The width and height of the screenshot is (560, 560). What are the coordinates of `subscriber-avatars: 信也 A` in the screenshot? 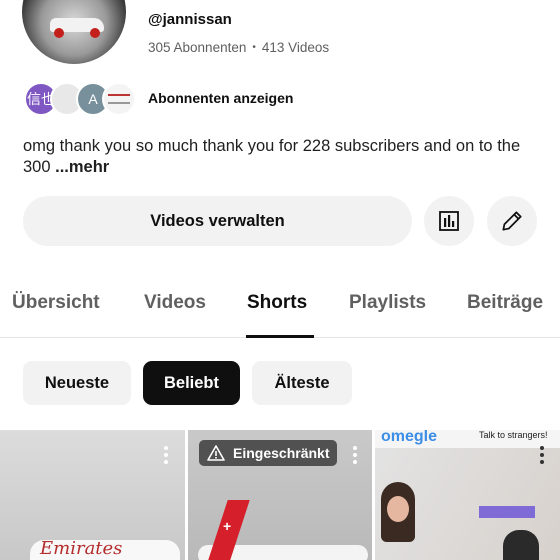 It's located at (80, 99).